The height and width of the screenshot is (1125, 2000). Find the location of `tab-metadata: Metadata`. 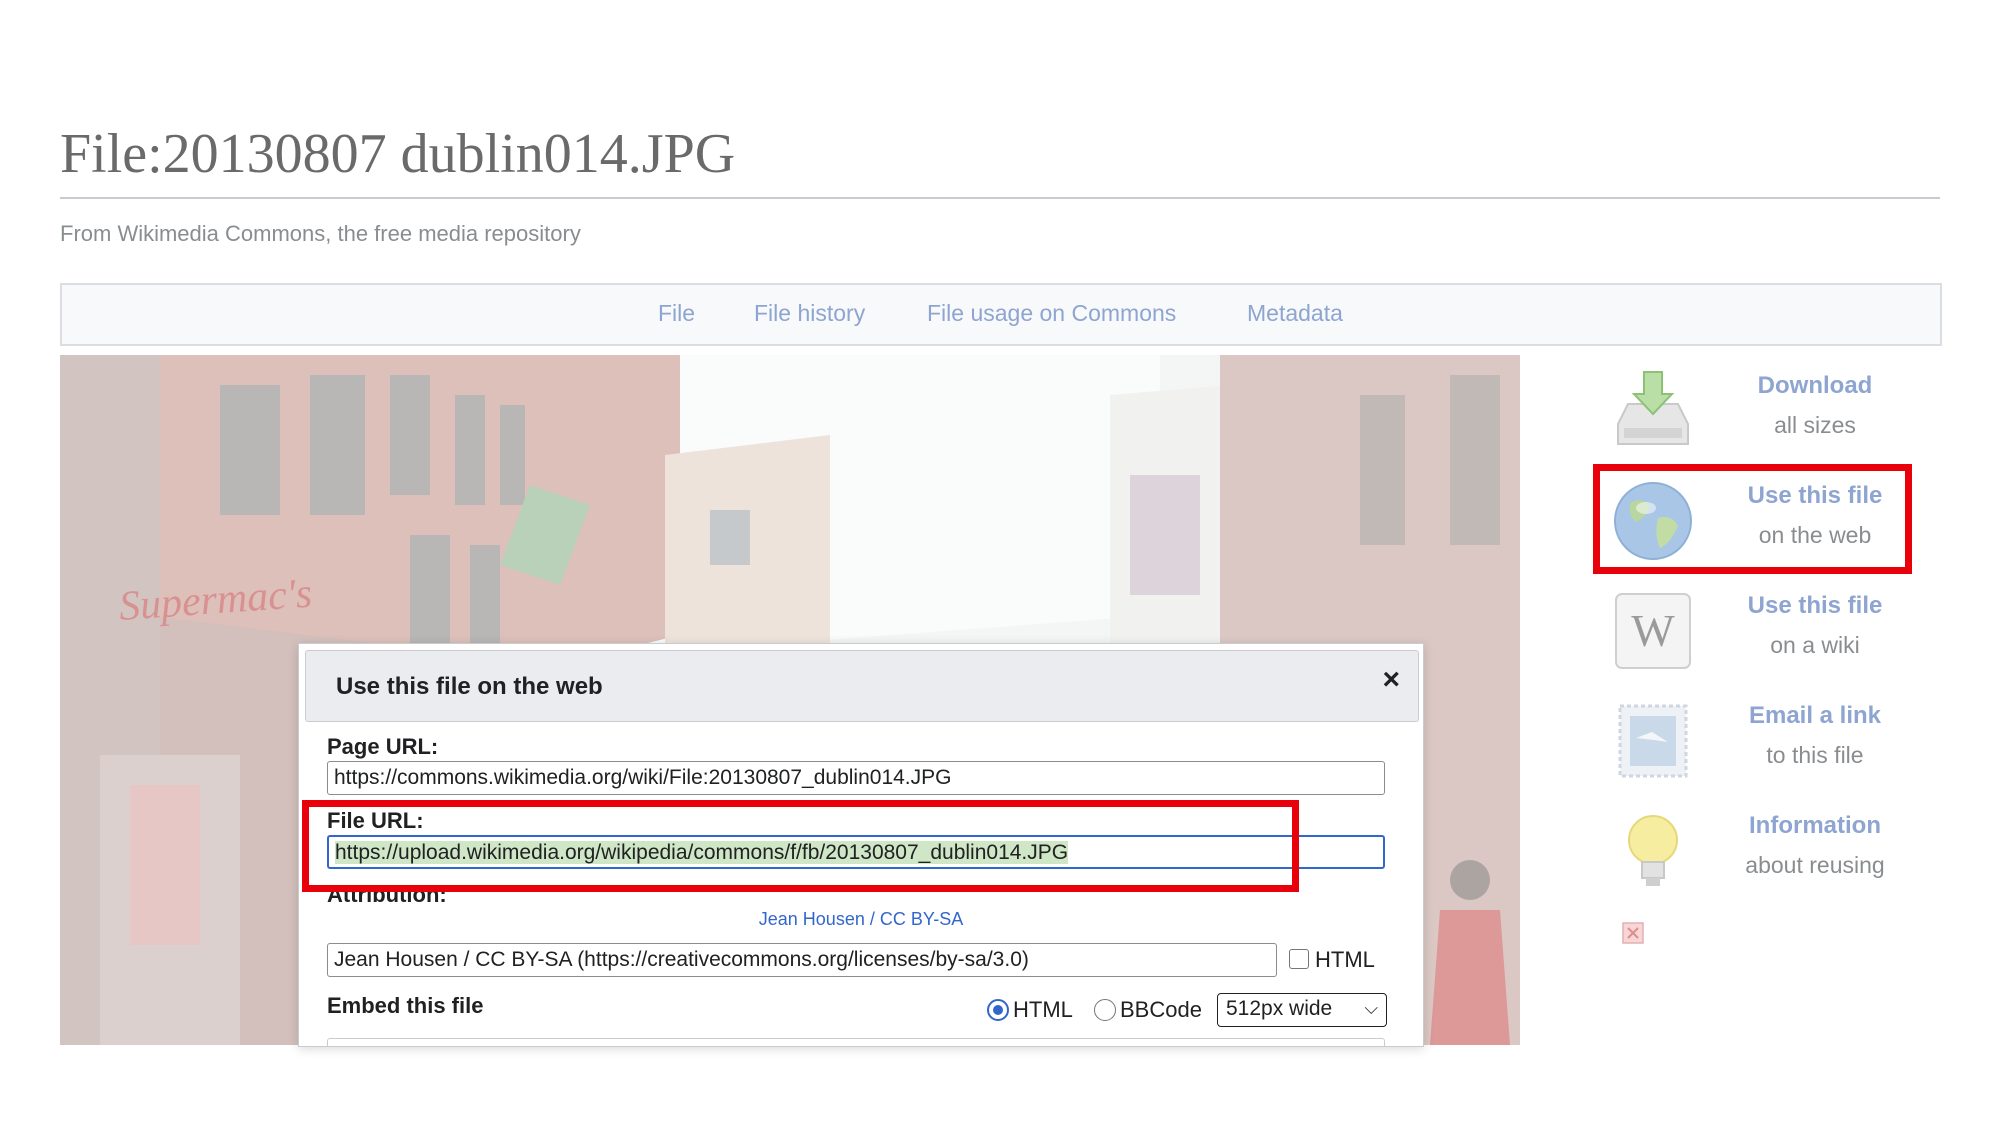

tab-metadata: Metadata is located at coordinates (1295, 313).